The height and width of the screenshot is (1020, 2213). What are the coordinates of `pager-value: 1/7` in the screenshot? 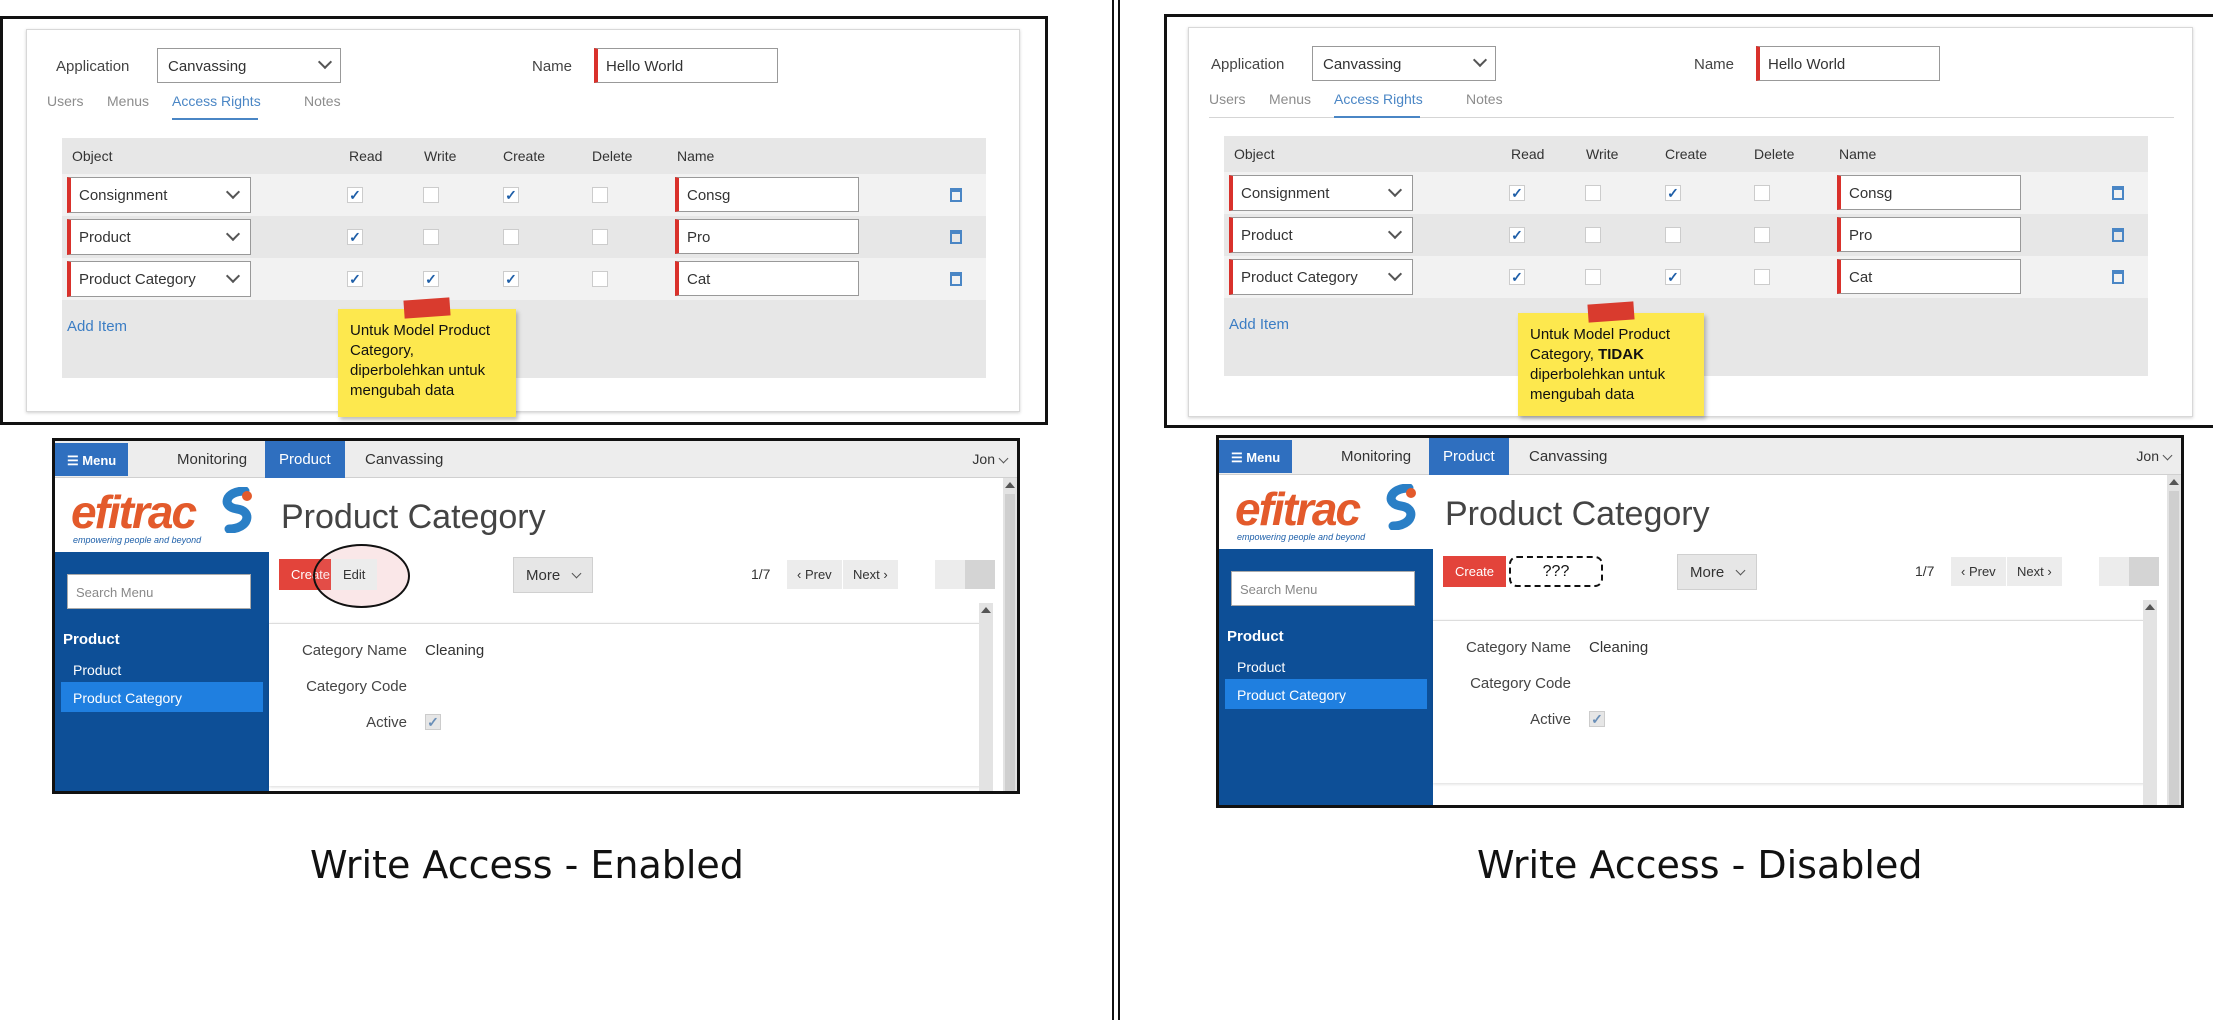 It's located at (761, 574).